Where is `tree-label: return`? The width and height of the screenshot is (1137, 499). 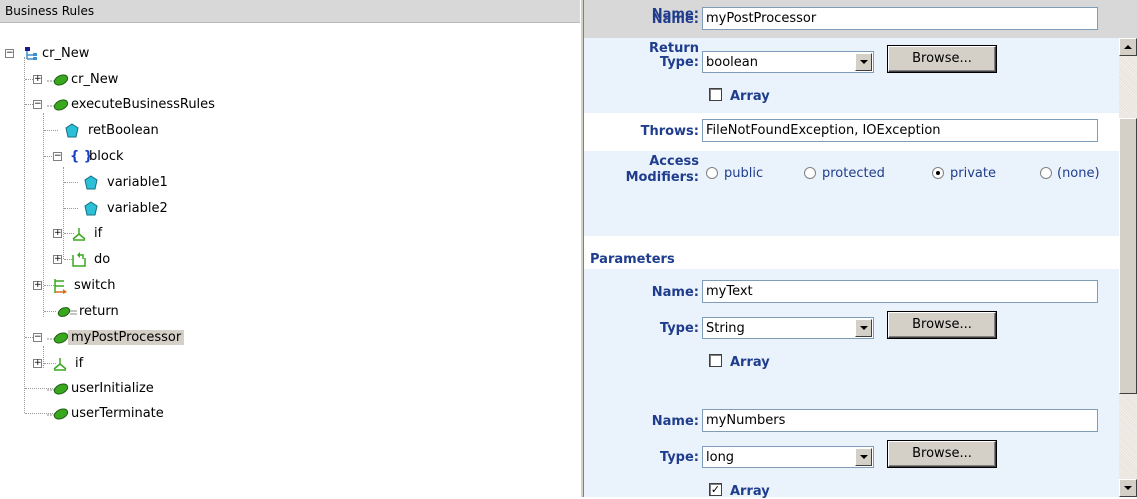 tree-label: return is located at coordinates (99, 311).